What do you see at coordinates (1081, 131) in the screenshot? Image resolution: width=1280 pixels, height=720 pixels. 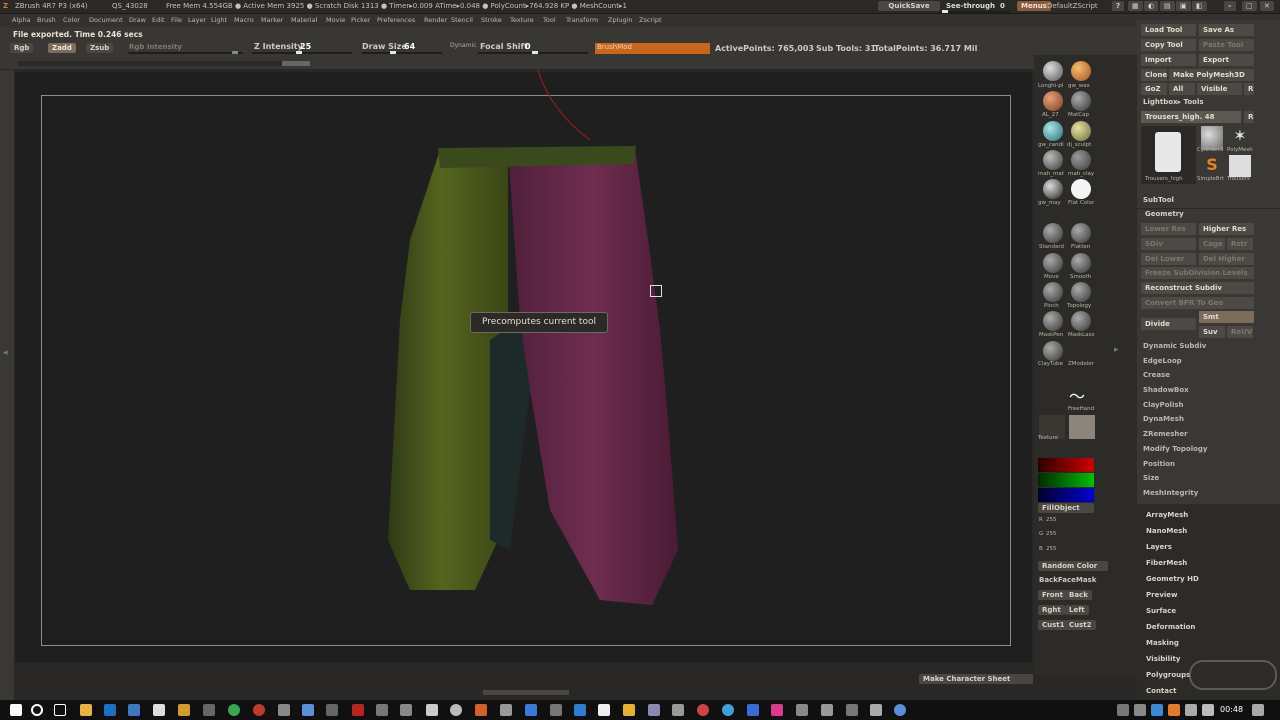 I see `material-sculpt-icon` at bounding box center [1081, 131].